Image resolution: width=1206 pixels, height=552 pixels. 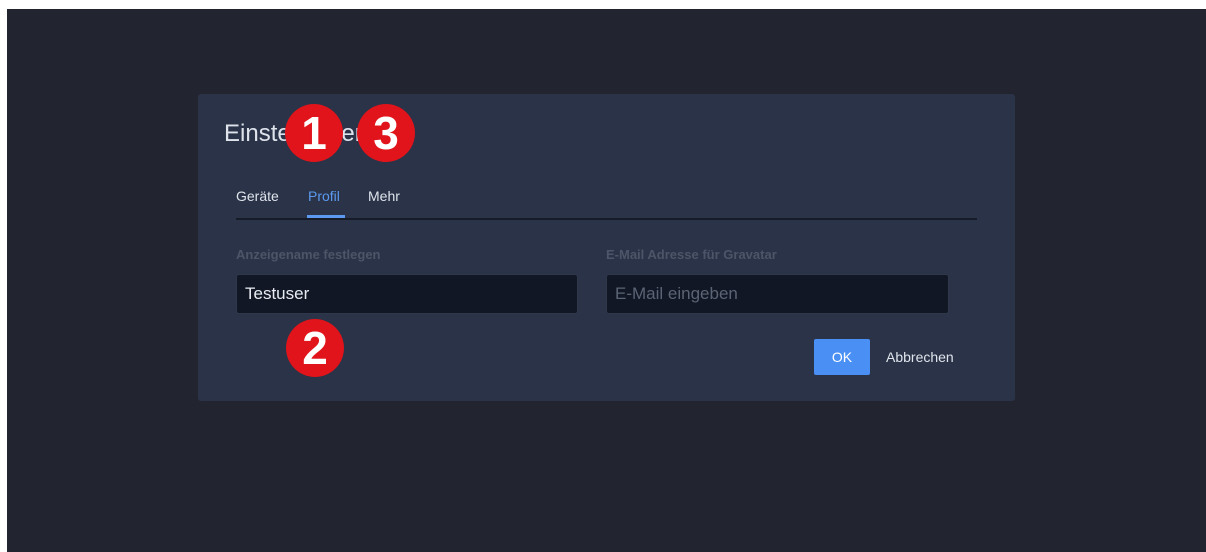 I want to click on annotation-marker-1: 1, so click(x=314, y=133).